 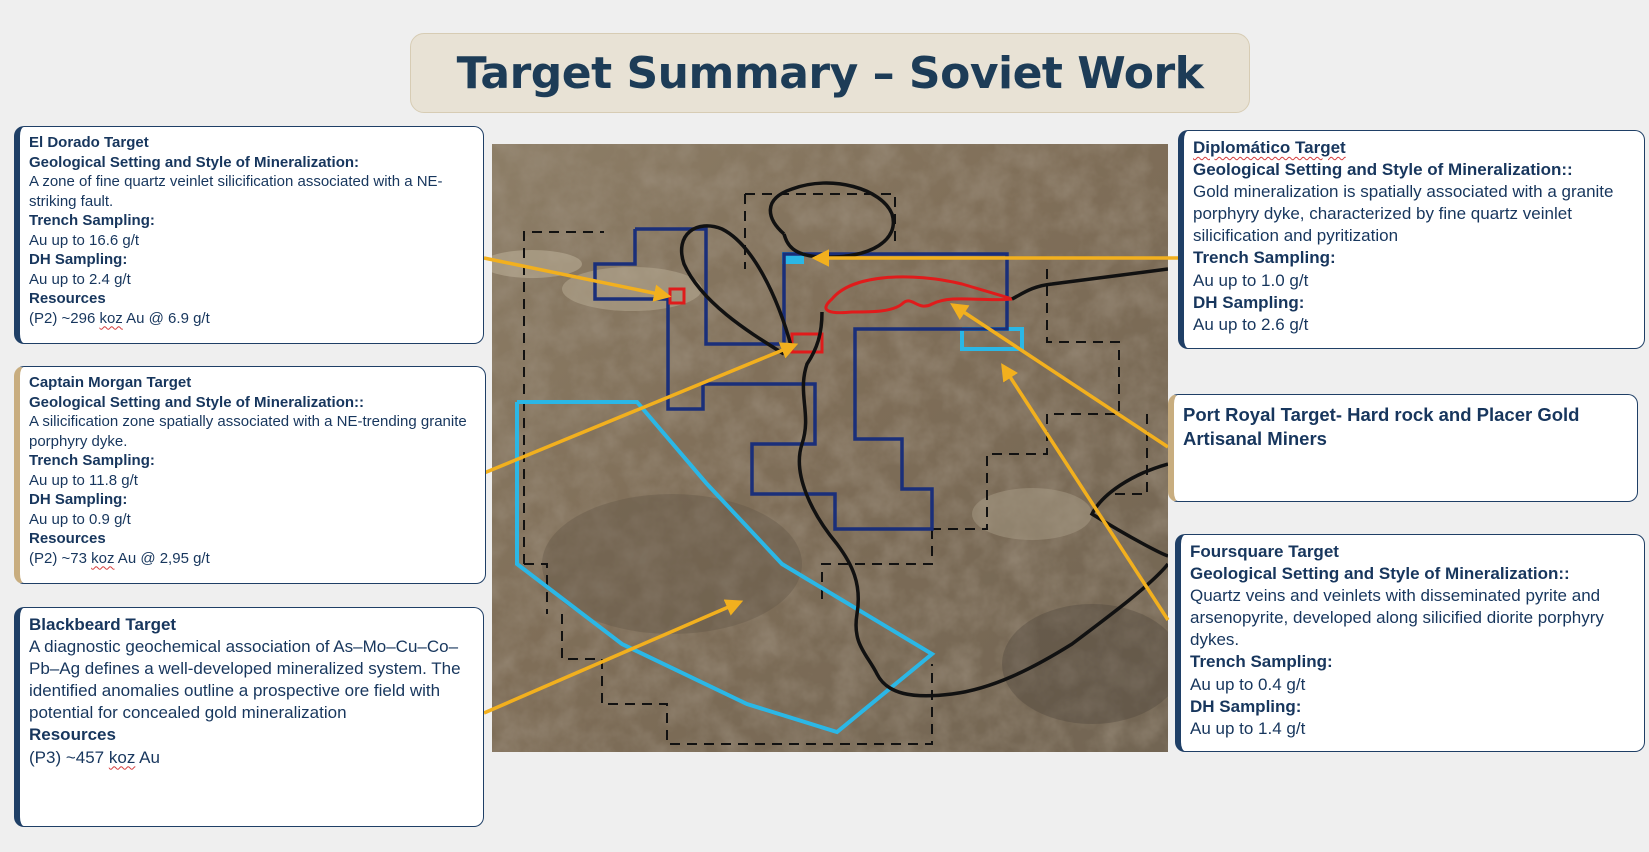 I want to click on card-title: Diplomático Target, so click(x=1269, y=147).